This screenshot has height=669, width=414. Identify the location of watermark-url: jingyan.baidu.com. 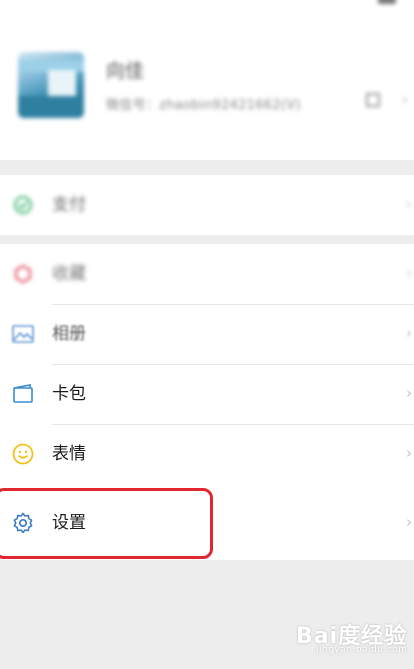
(362, 650).